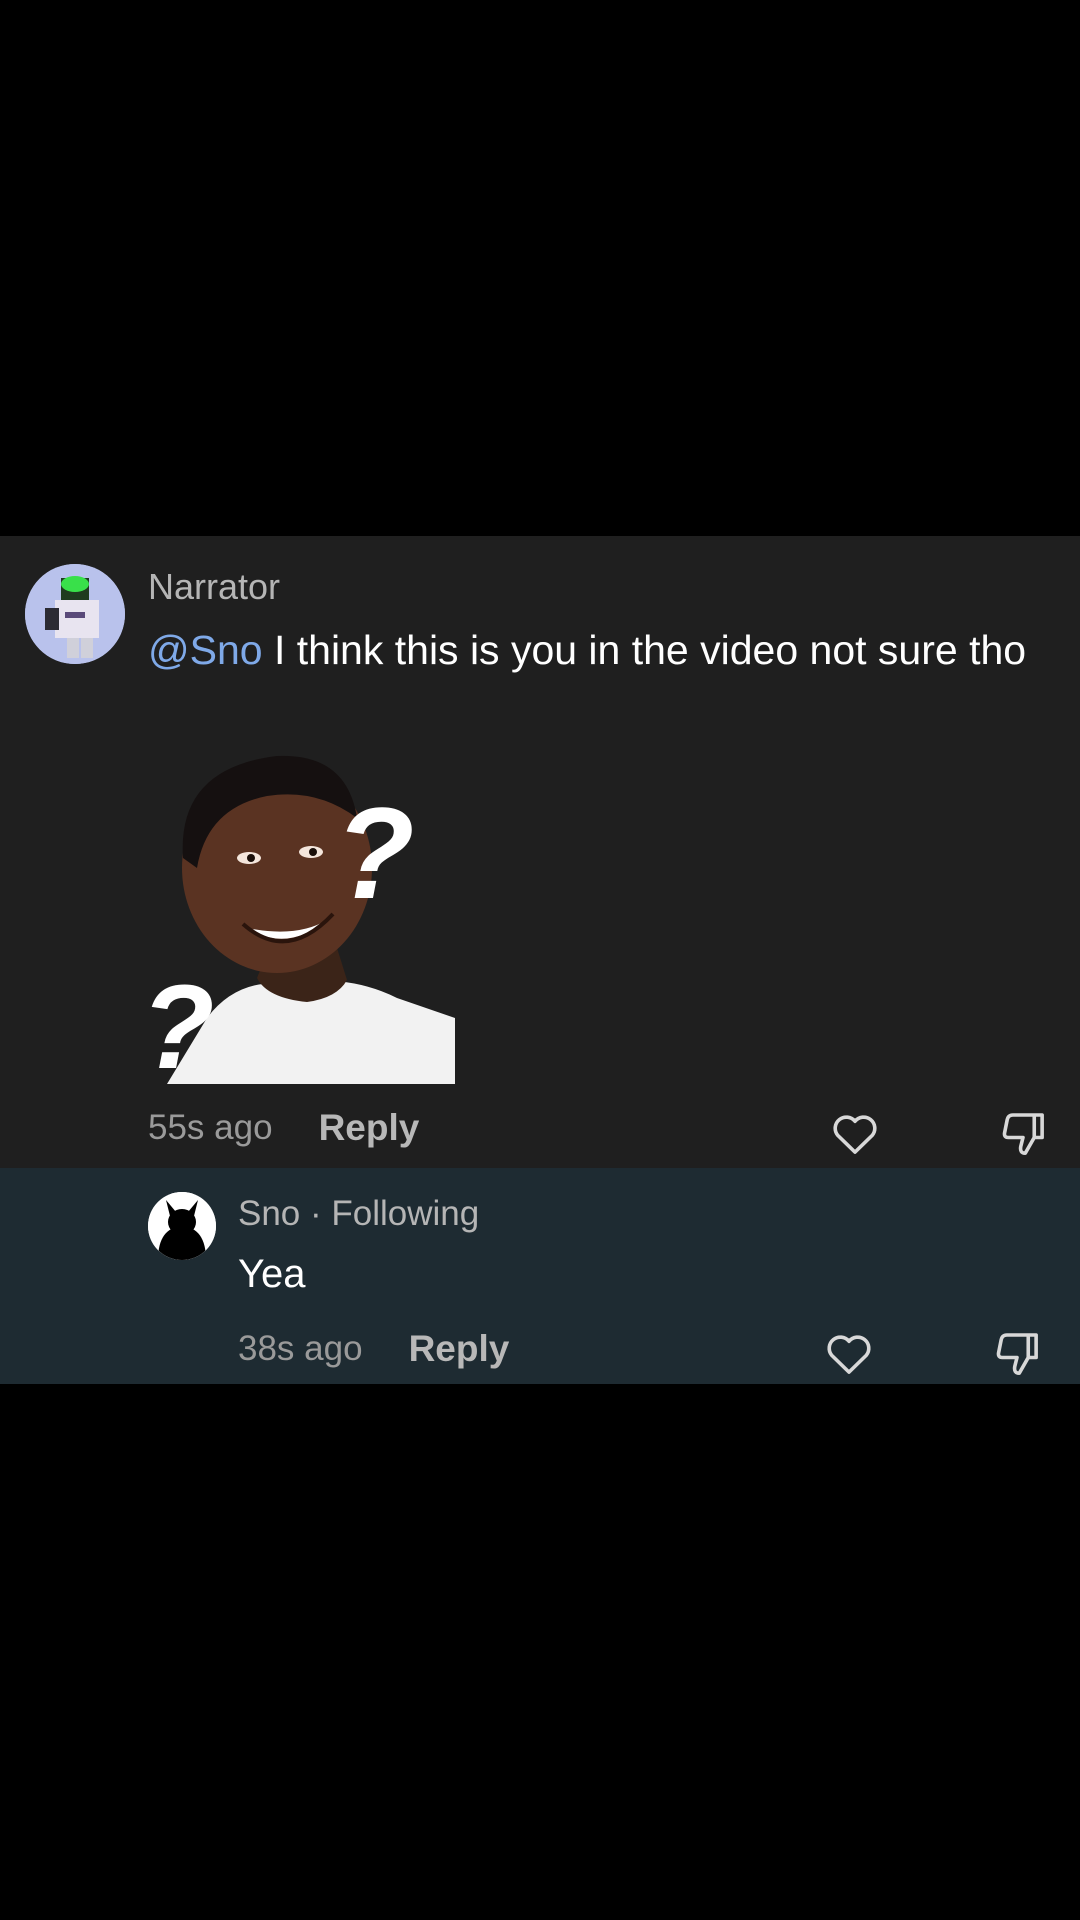 This screenshot has height=1920, width=1080. I want to click on question-mark-left: ?, so click(180, 1022).